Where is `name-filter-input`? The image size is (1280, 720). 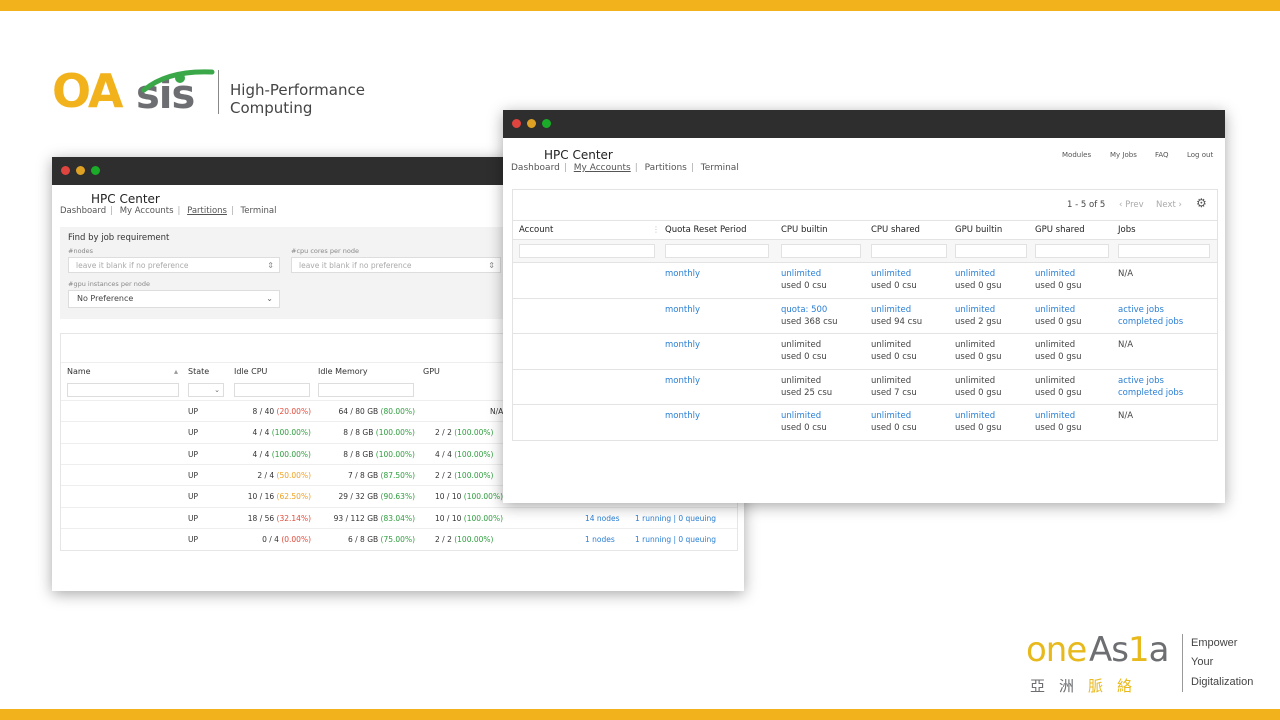
name-filter-input is located at coordinates (123, 390).